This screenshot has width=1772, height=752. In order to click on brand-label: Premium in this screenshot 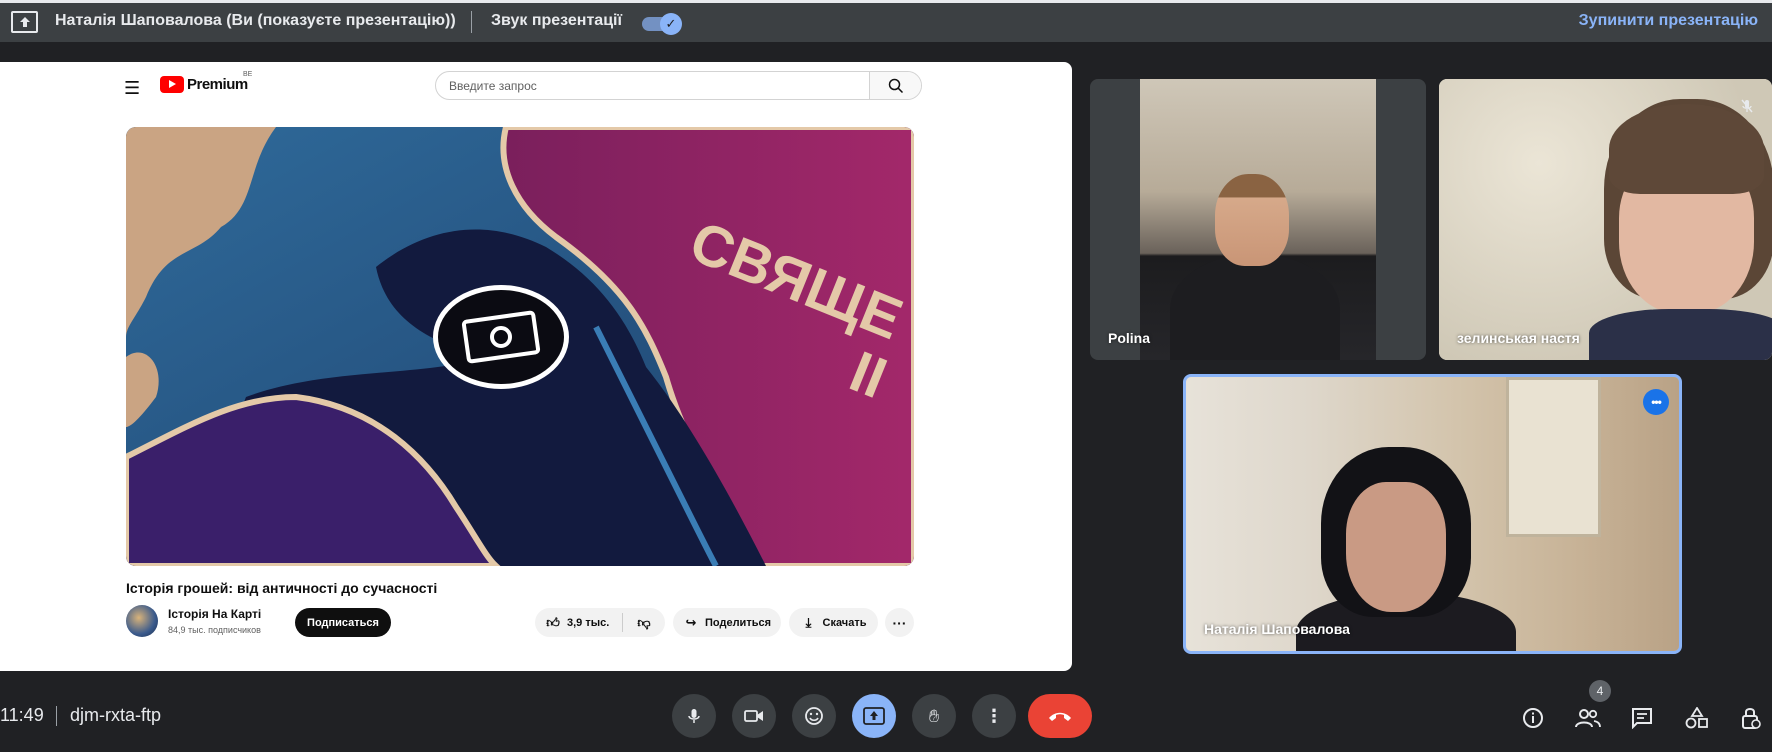, I will do `click(217, 84)`.